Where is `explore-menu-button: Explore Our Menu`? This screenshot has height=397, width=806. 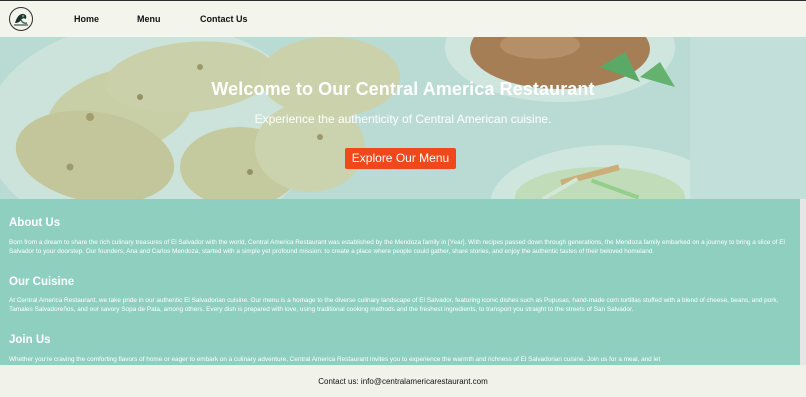
explore-menu-button: Explore Our Menu is located at coordinates (400, 158).